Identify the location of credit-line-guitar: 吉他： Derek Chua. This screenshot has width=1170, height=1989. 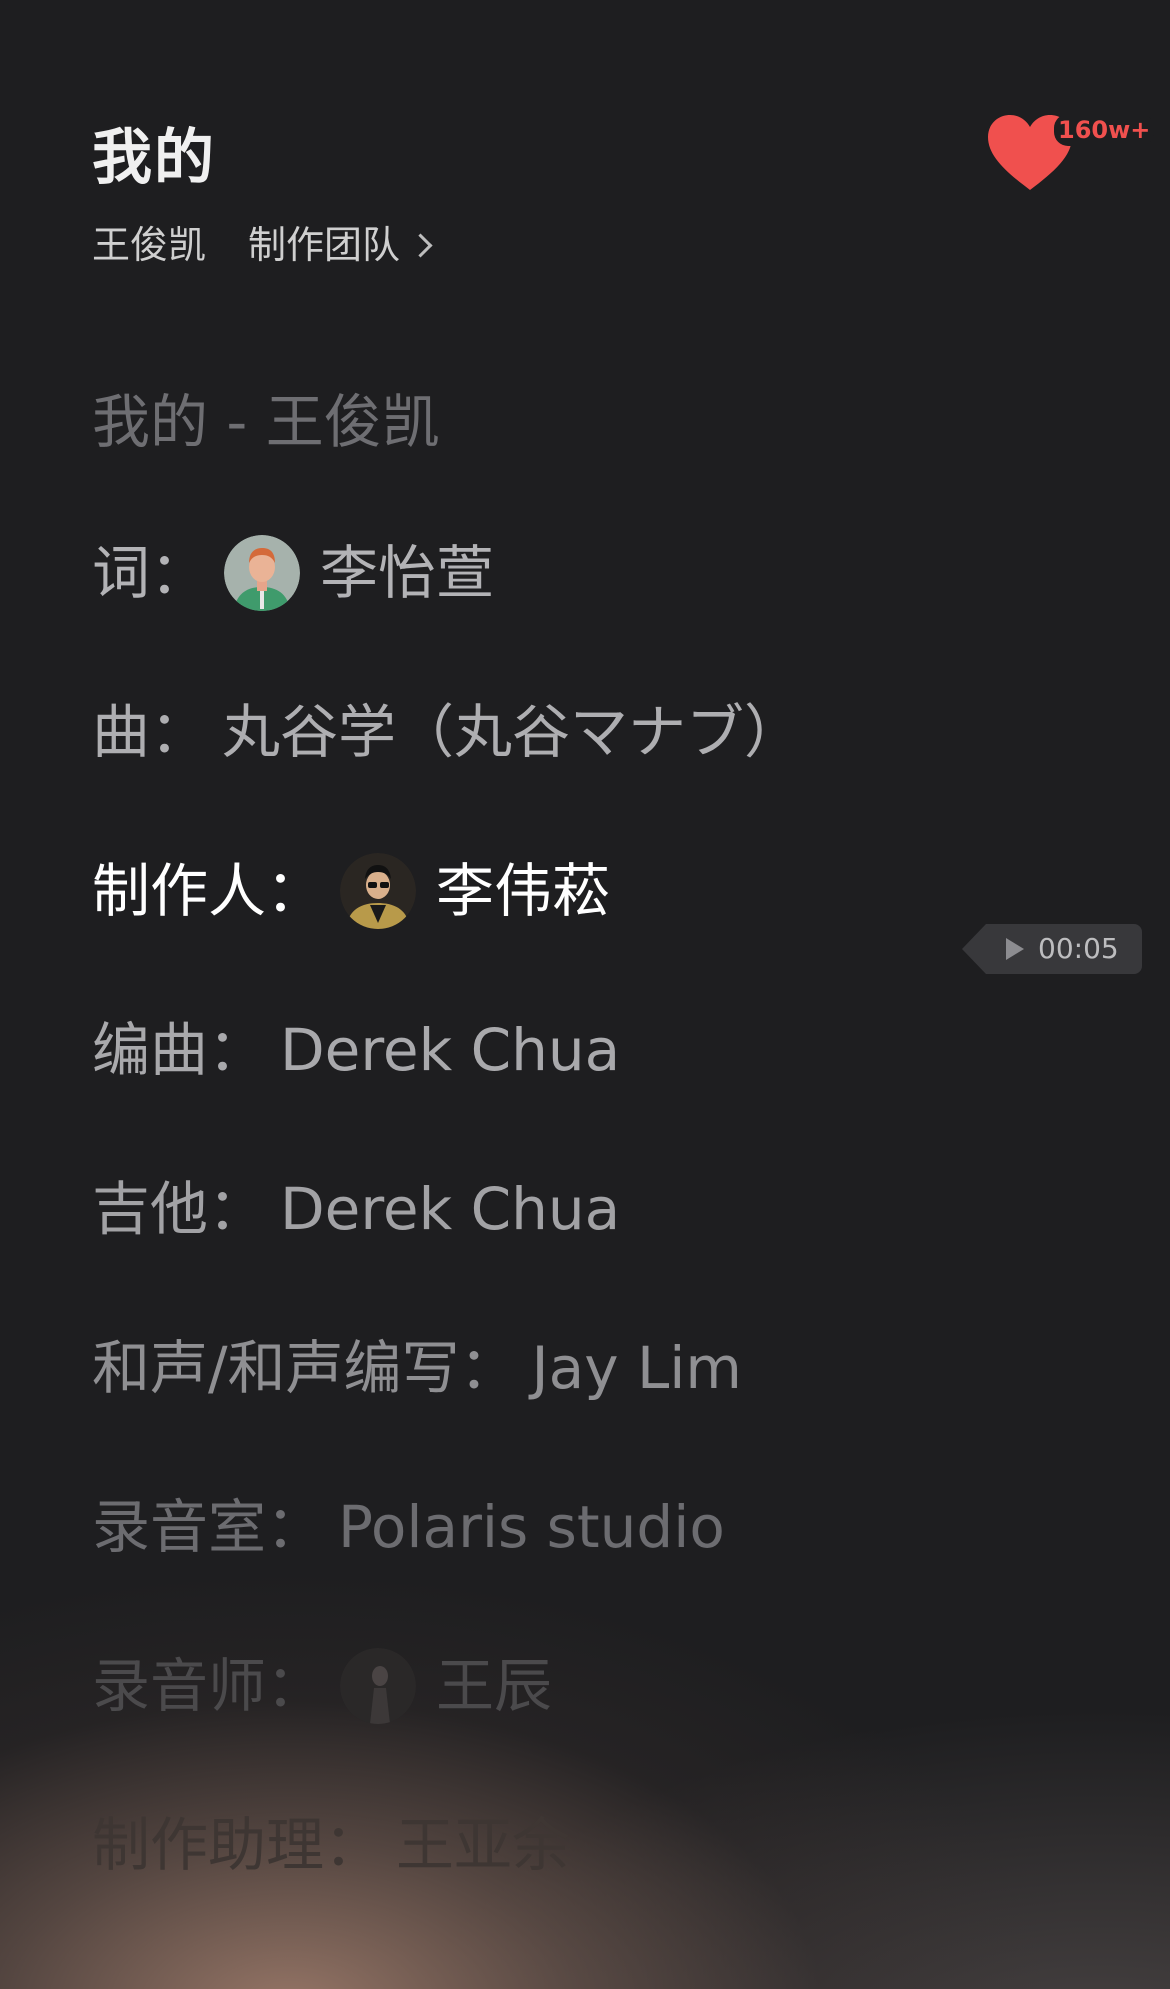
(592, 1208).